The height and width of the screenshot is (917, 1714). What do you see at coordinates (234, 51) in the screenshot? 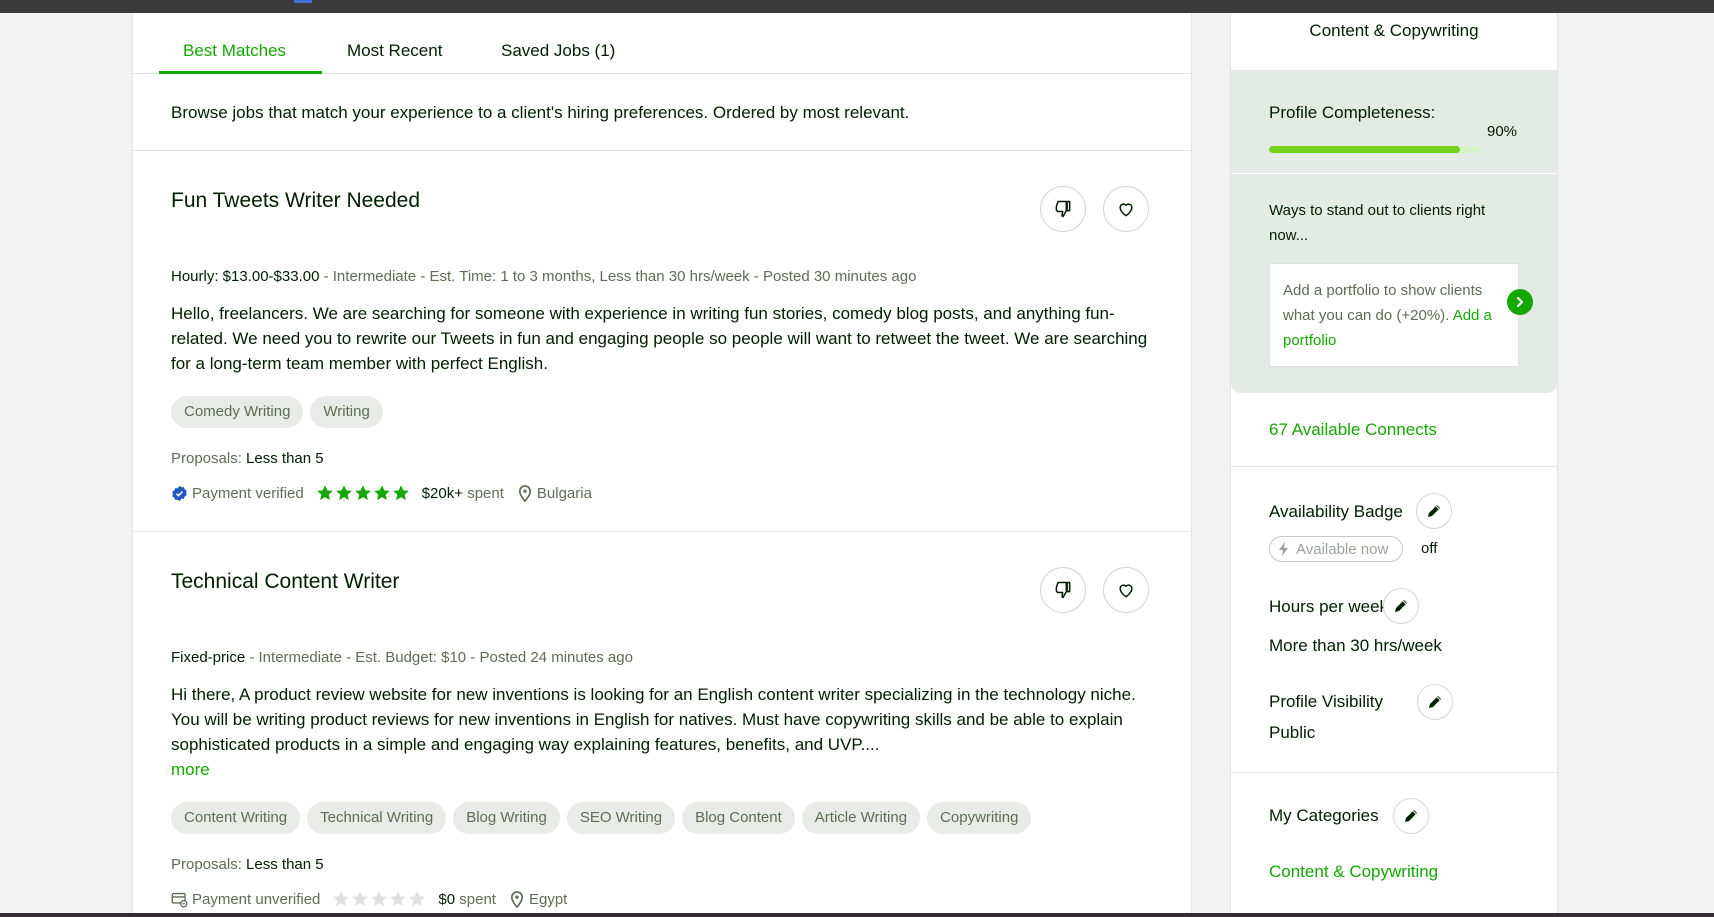
I see `tab-best-matches: Best Matches` at bounding box center [234, 51].